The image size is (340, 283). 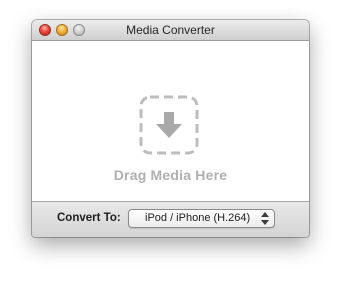 I want to click on convert-to-label: Convert To:, so click(x=89, y=218).